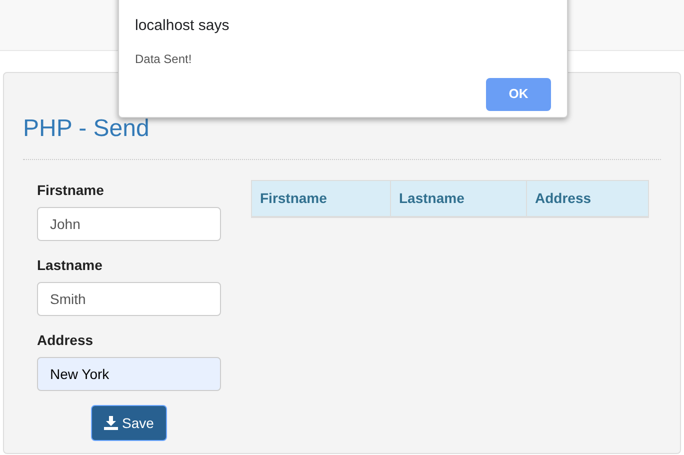 The width and height of the screenshot is (684, 455). Describe the element at coordinates (70, 190) in the screenshot. I see `field-label: Firstname` at that location.